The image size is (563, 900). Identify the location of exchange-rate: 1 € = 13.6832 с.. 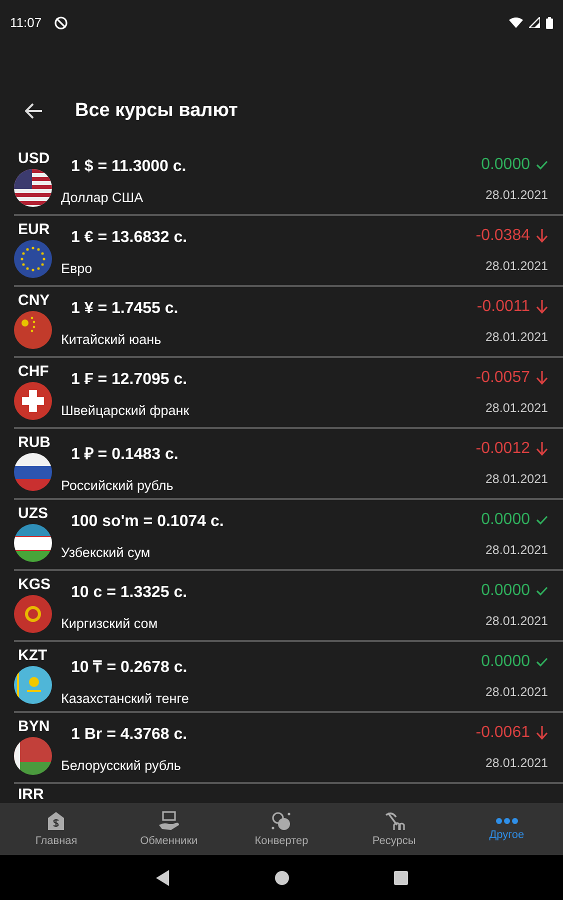
(129, 238).